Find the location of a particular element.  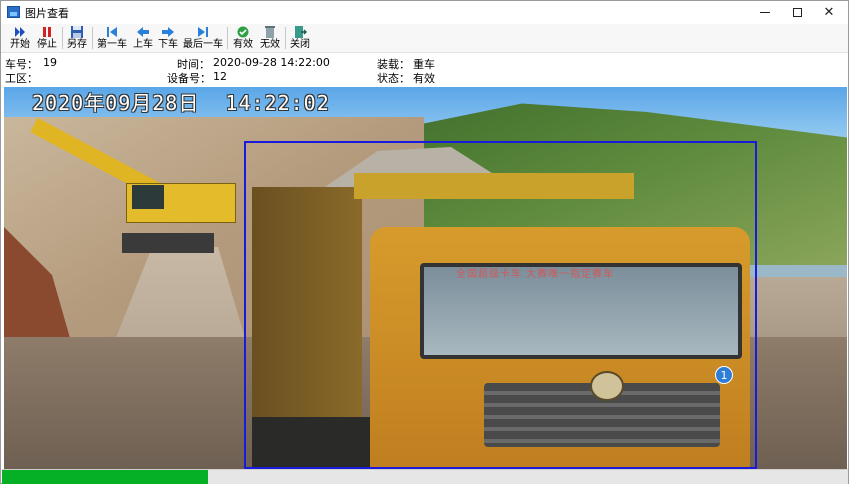

maximize-button is located at coordinates (797, 12).